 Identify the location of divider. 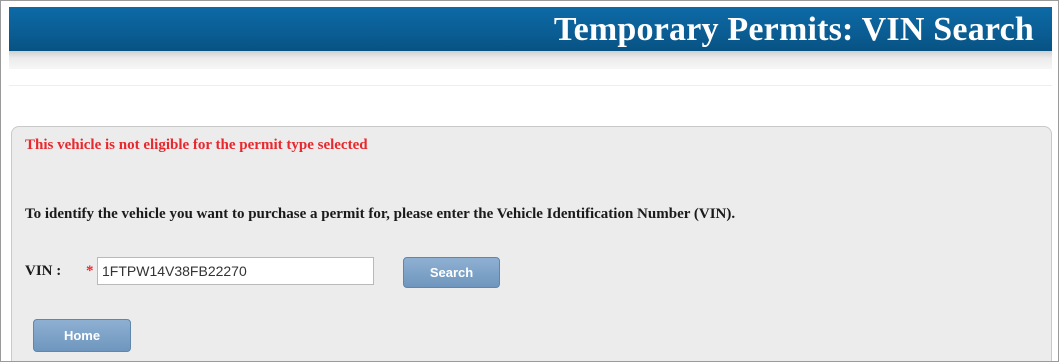
(530, 85).